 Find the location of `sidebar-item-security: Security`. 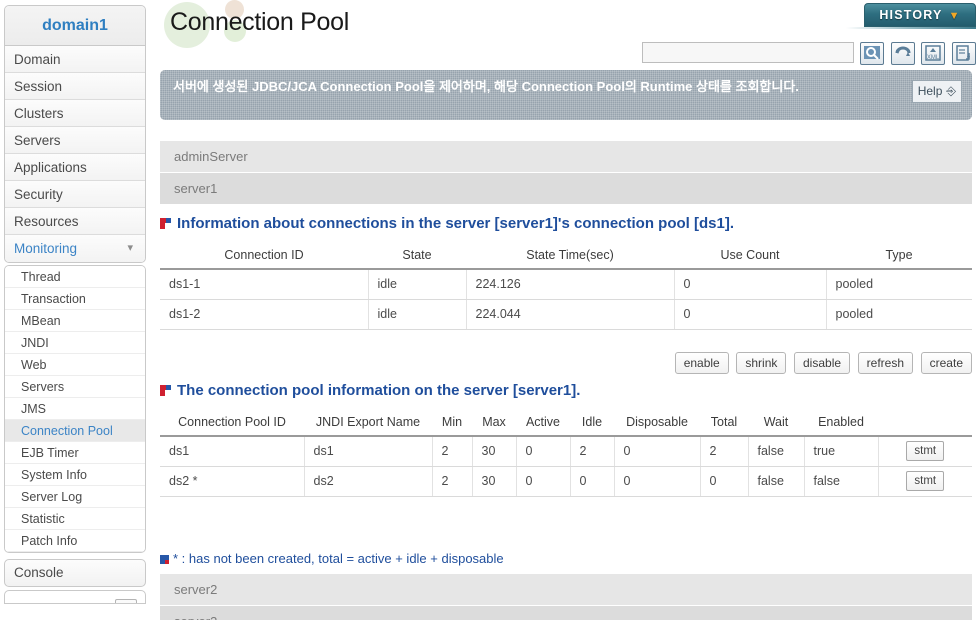

sidebar-item-security: Security is located at coordinates (75, 194).